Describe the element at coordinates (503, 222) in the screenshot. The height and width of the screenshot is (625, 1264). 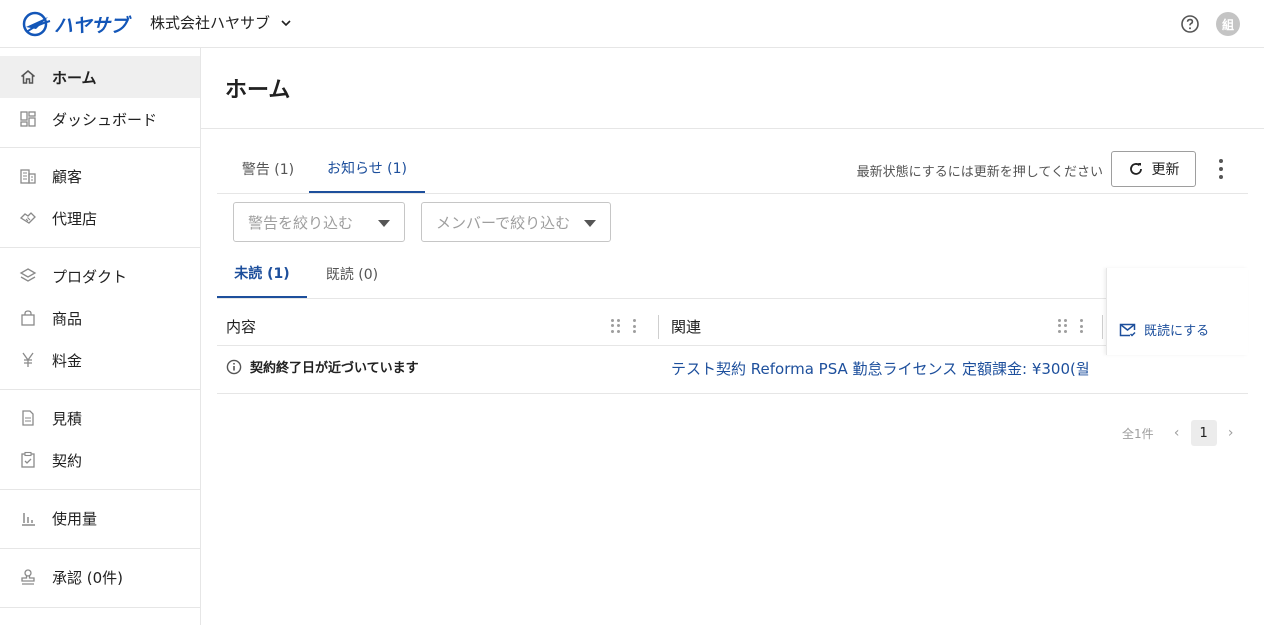
I see `member-filter-placeholder: メンバーで絞り込む` at that location.